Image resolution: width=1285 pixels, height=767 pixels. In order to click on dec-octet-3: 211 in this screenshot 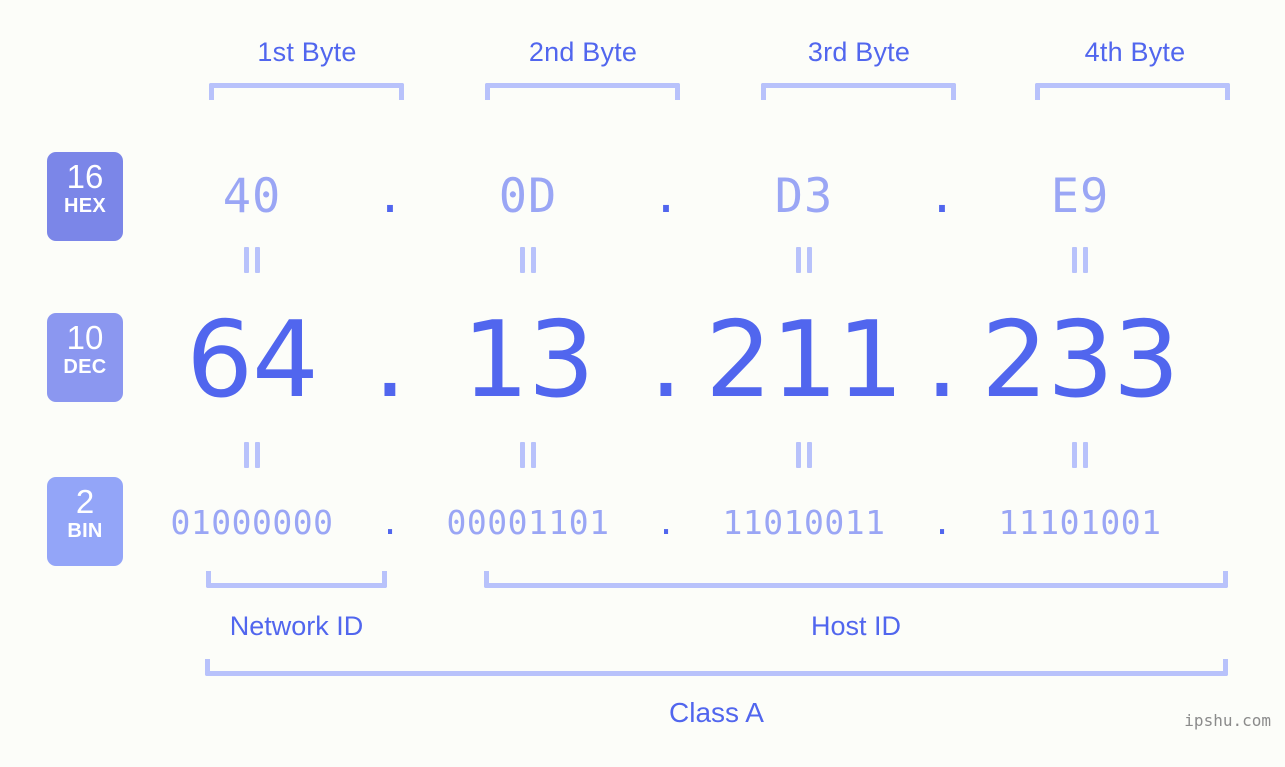, I will do `click(804, 360)`.